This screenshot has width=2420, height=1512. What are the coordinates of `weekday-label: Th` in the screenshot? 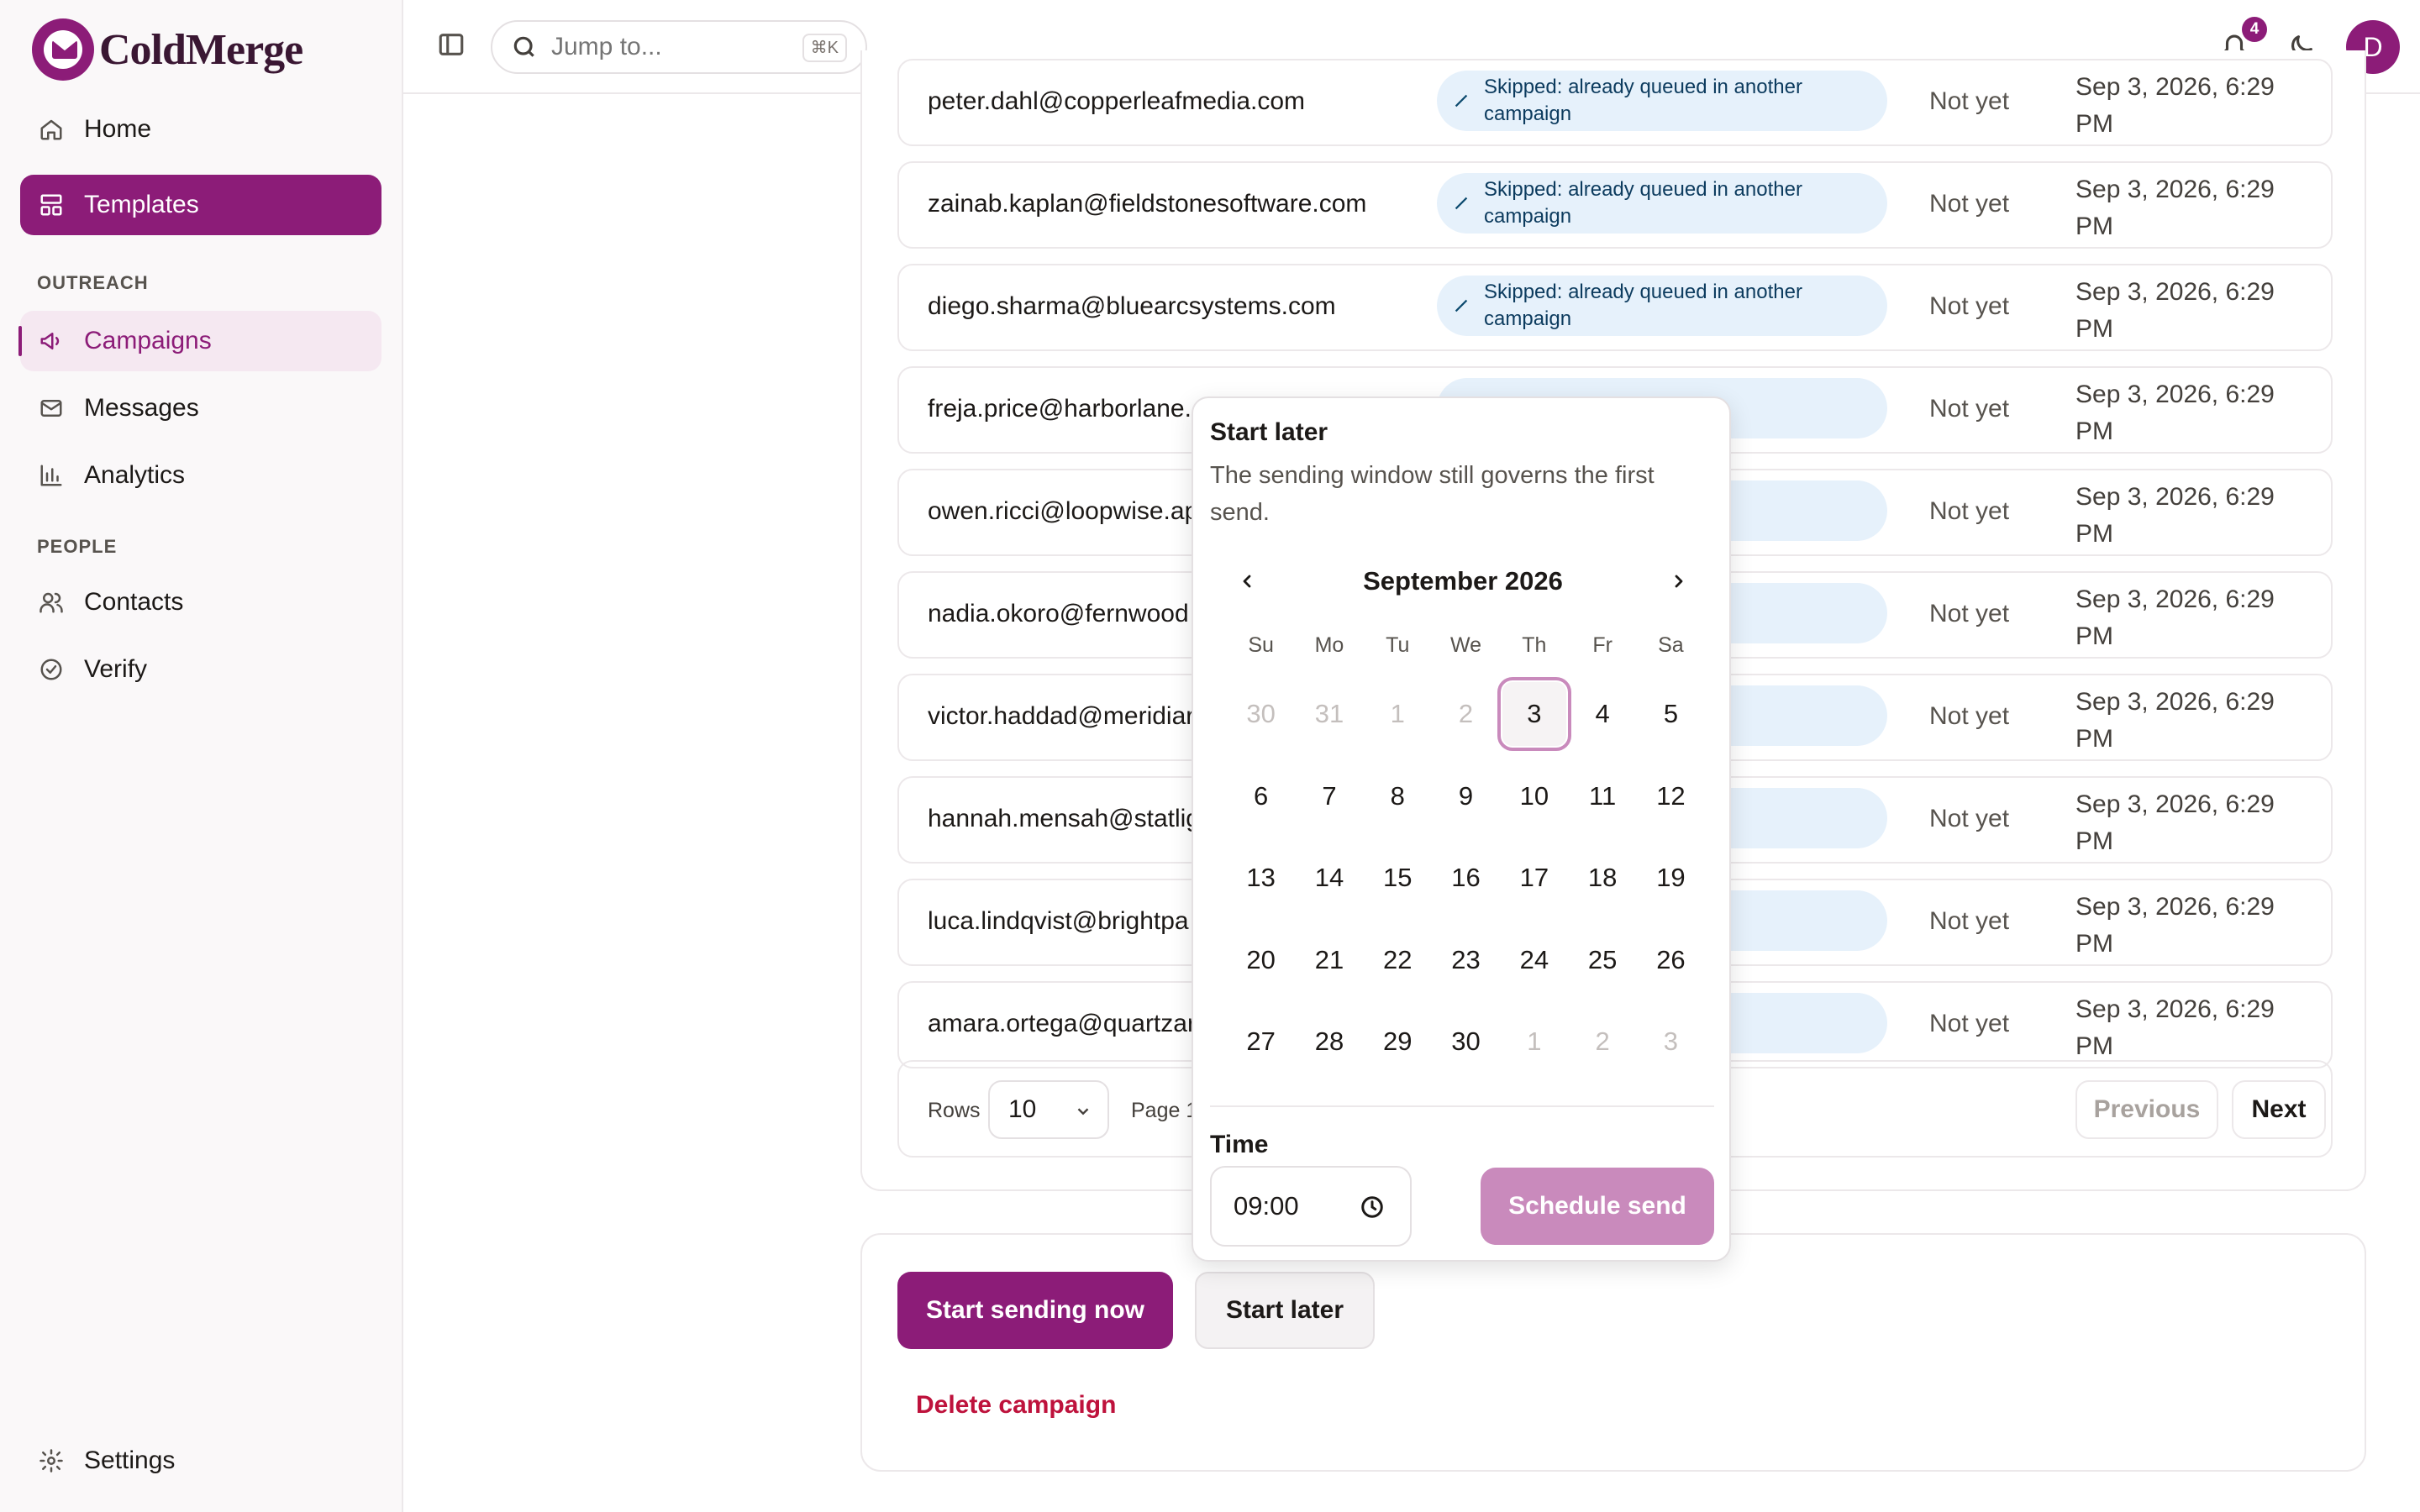 It's located at (1534, 645).